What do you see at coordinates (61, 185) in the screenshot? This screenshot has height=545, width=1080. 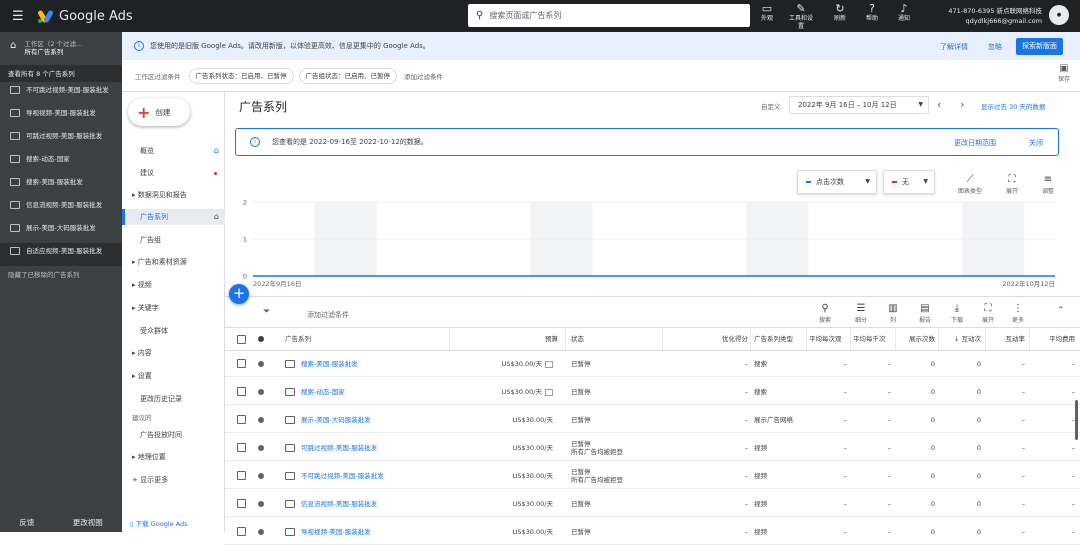 I see `campaign-nav-item: 搜索-美国-服装批发` at bounding box center [61, 185].